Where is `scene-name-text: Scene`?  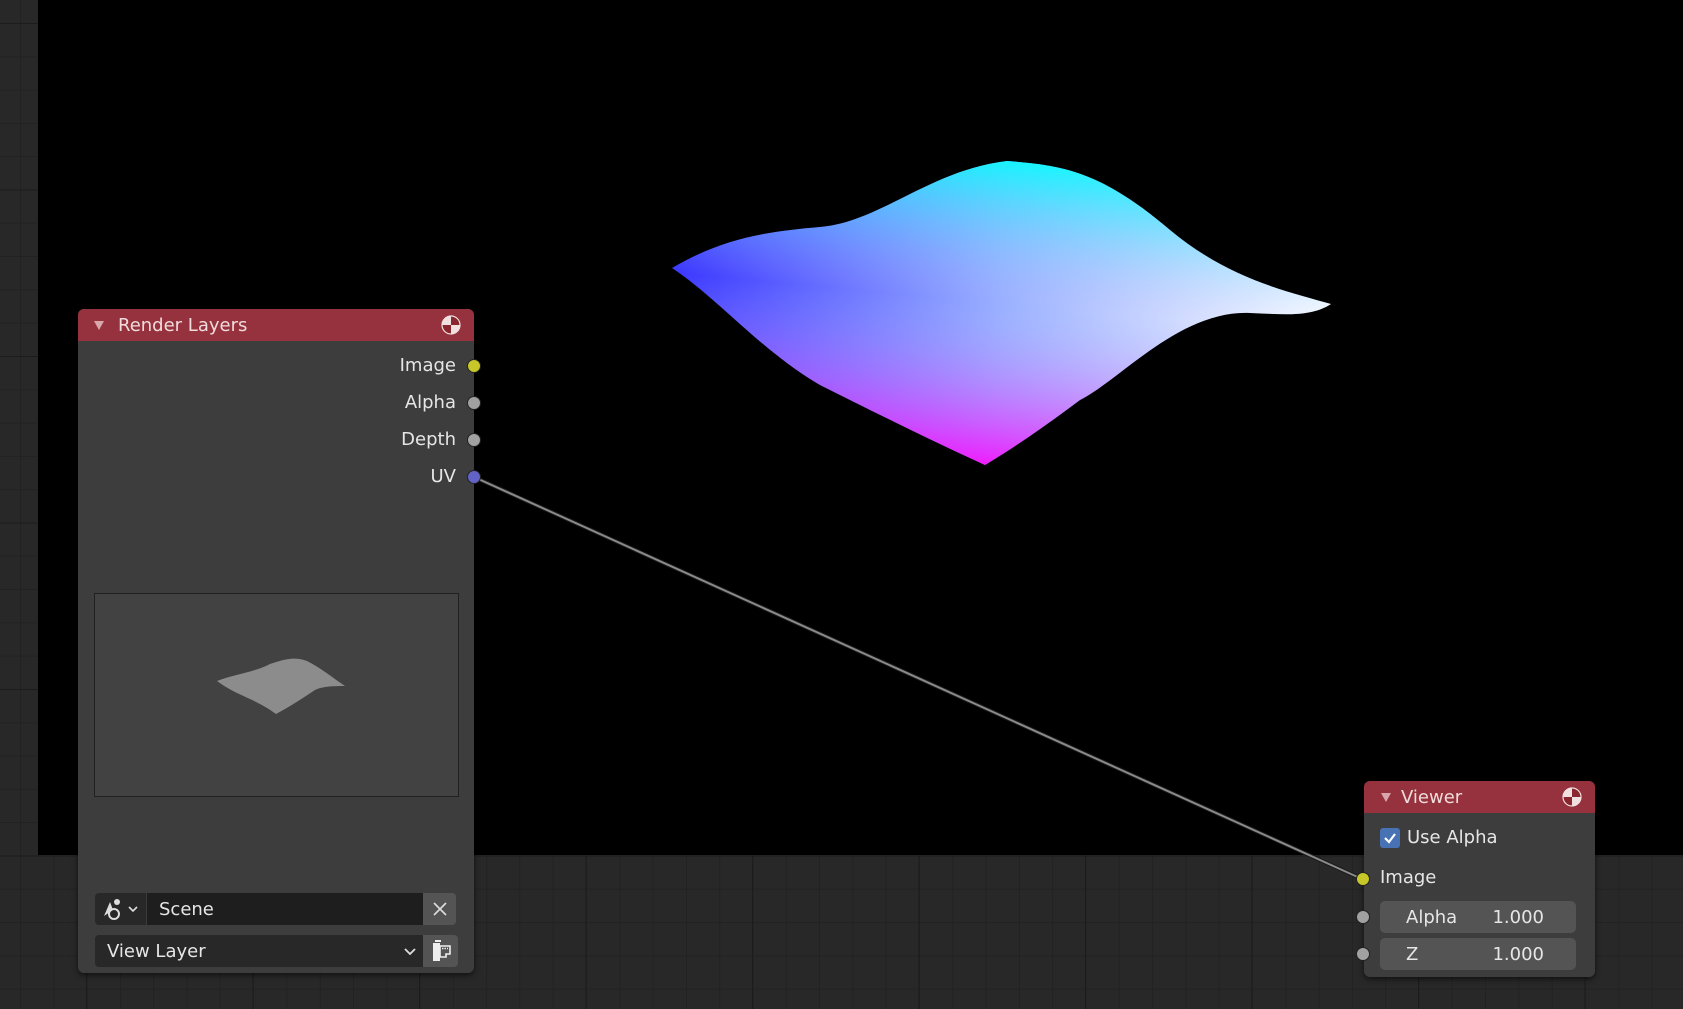 scene-name-text: Scene is located at coordinates (186, 909).